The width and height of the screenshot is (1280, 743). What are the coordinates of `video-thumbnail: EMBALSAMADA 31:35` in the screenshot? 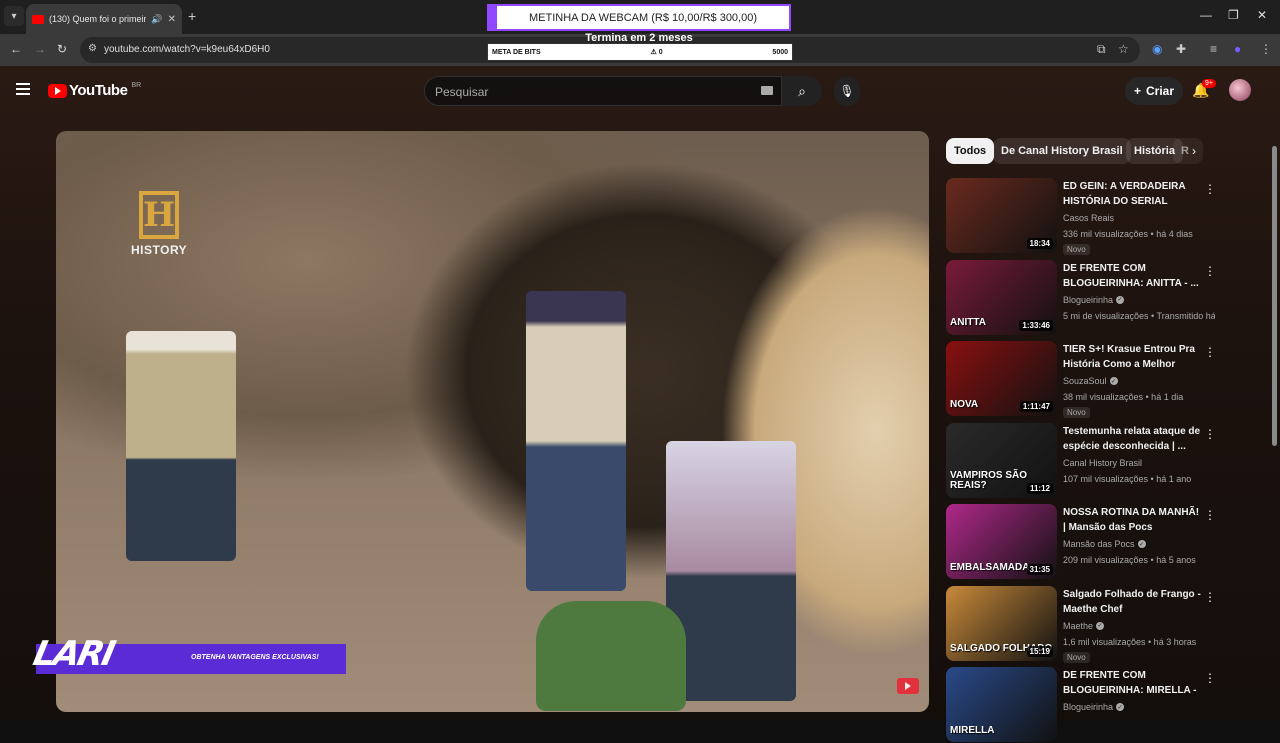 It's located at (1001, 541).